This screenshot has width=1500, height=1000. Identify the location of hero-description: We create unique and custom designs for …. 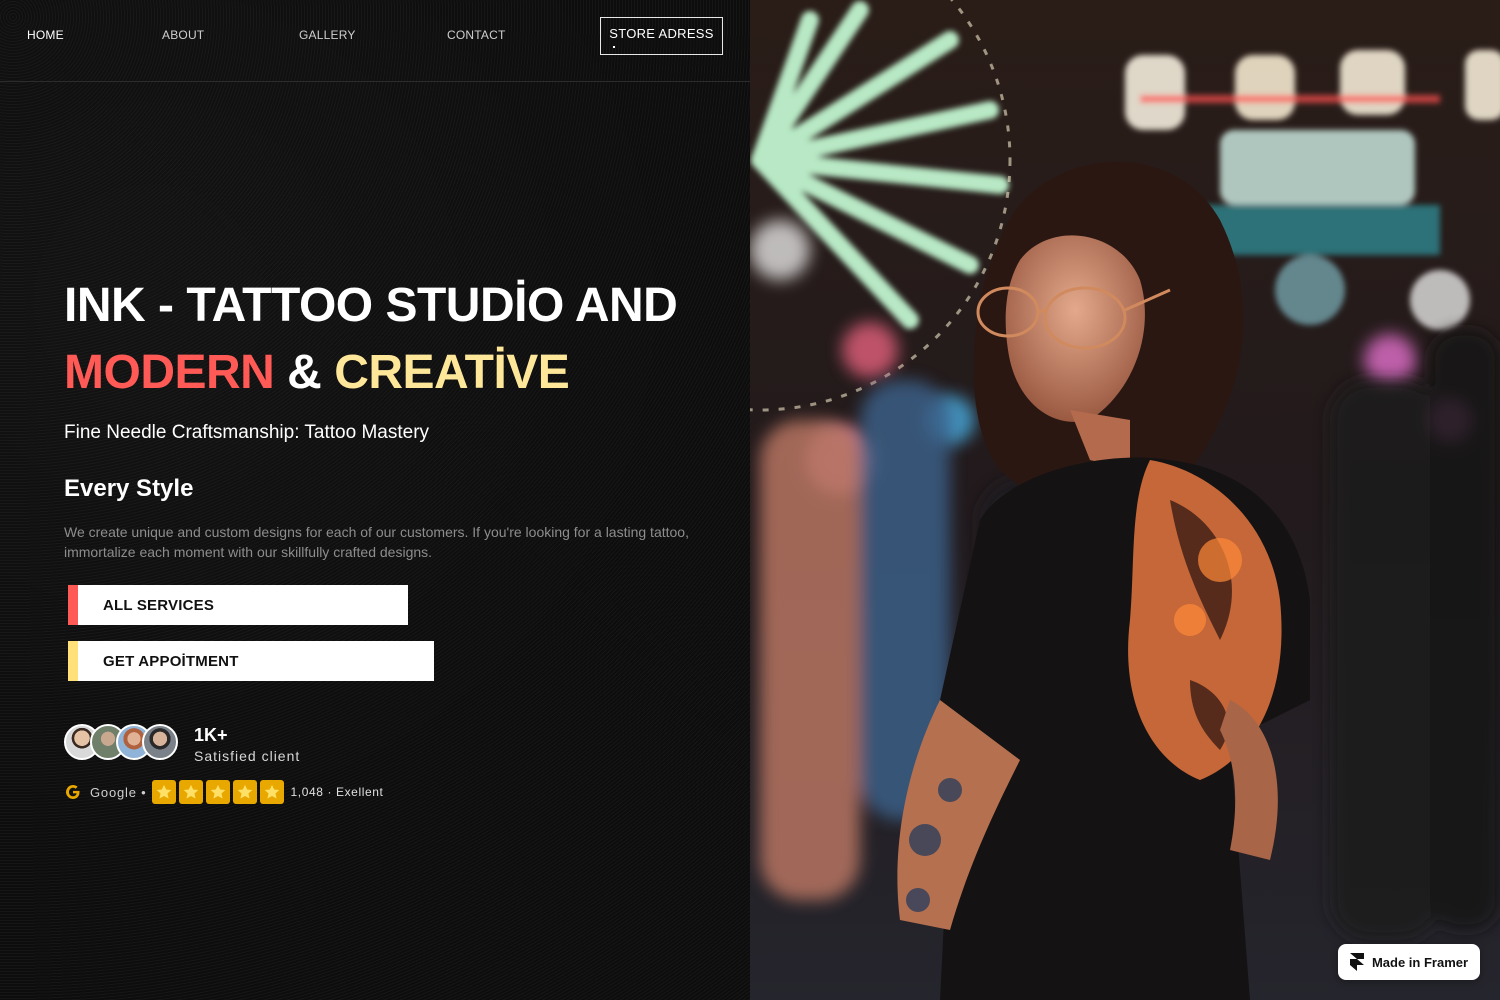
(376, 542).